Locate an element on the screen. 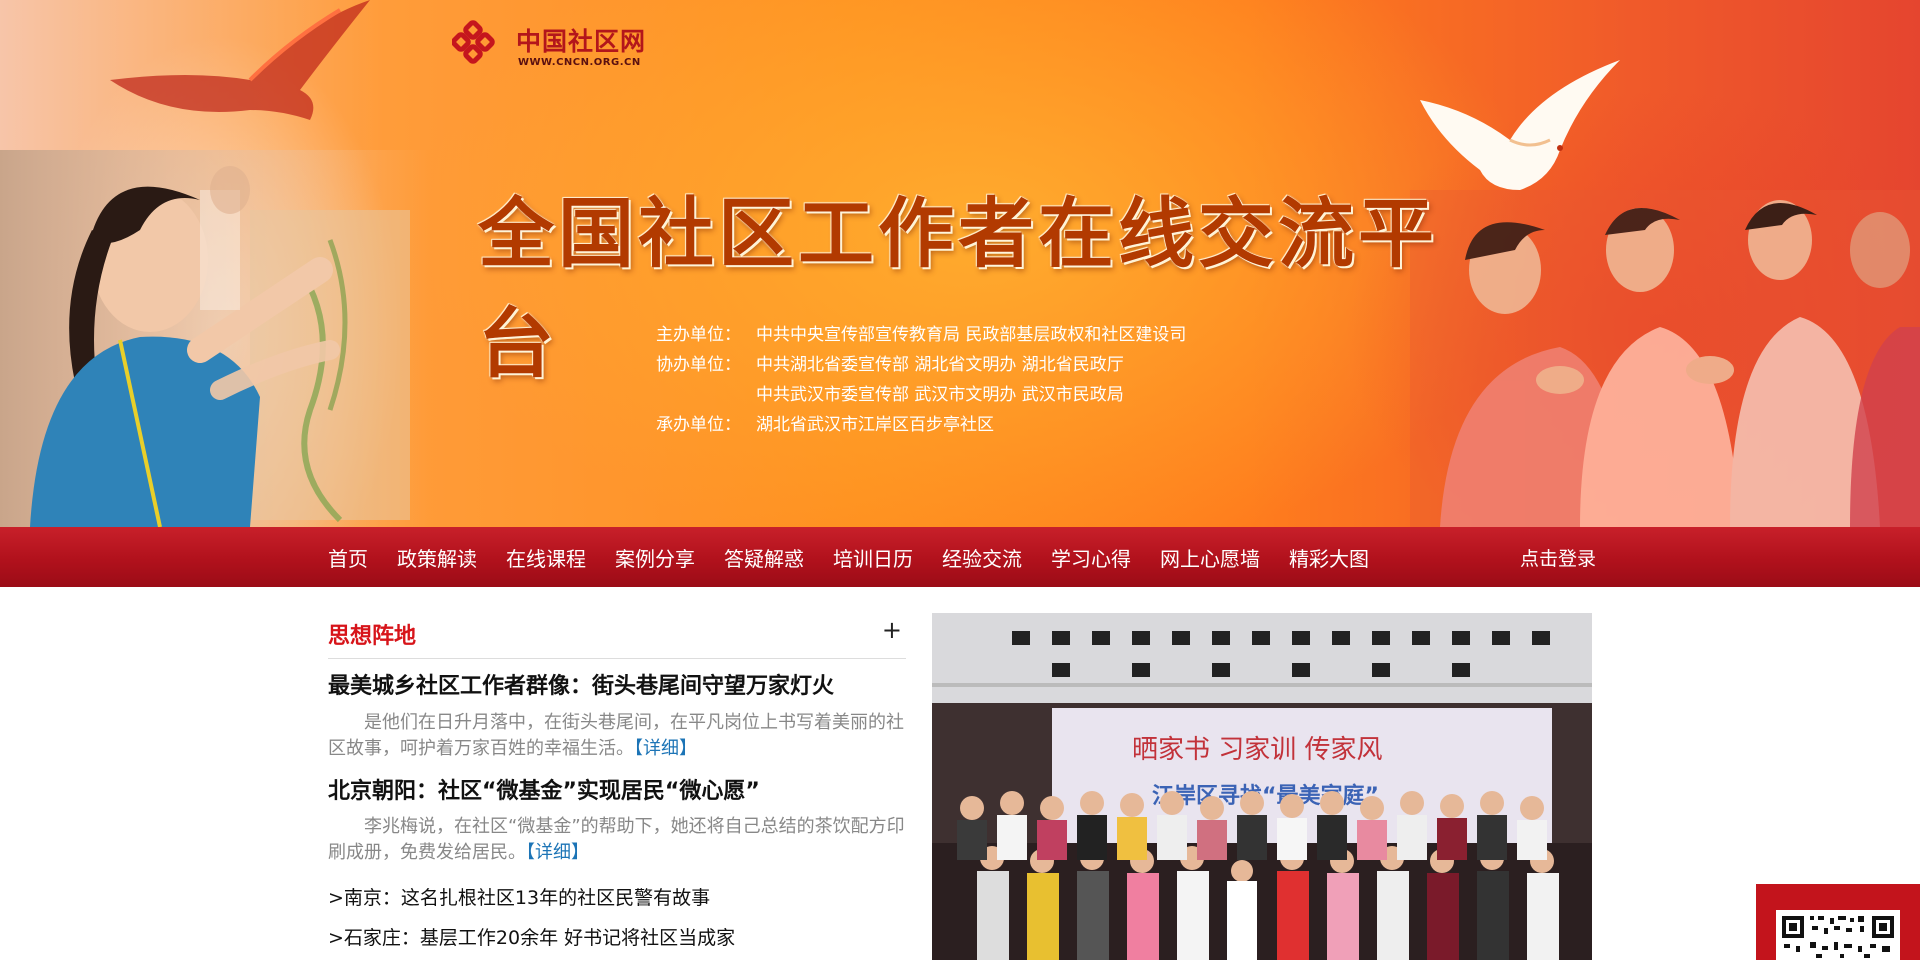  organizer-row: 中共武汉市委宣传部 武汉市文明办 武汉市民政局 is located at coordinates (921, 395).